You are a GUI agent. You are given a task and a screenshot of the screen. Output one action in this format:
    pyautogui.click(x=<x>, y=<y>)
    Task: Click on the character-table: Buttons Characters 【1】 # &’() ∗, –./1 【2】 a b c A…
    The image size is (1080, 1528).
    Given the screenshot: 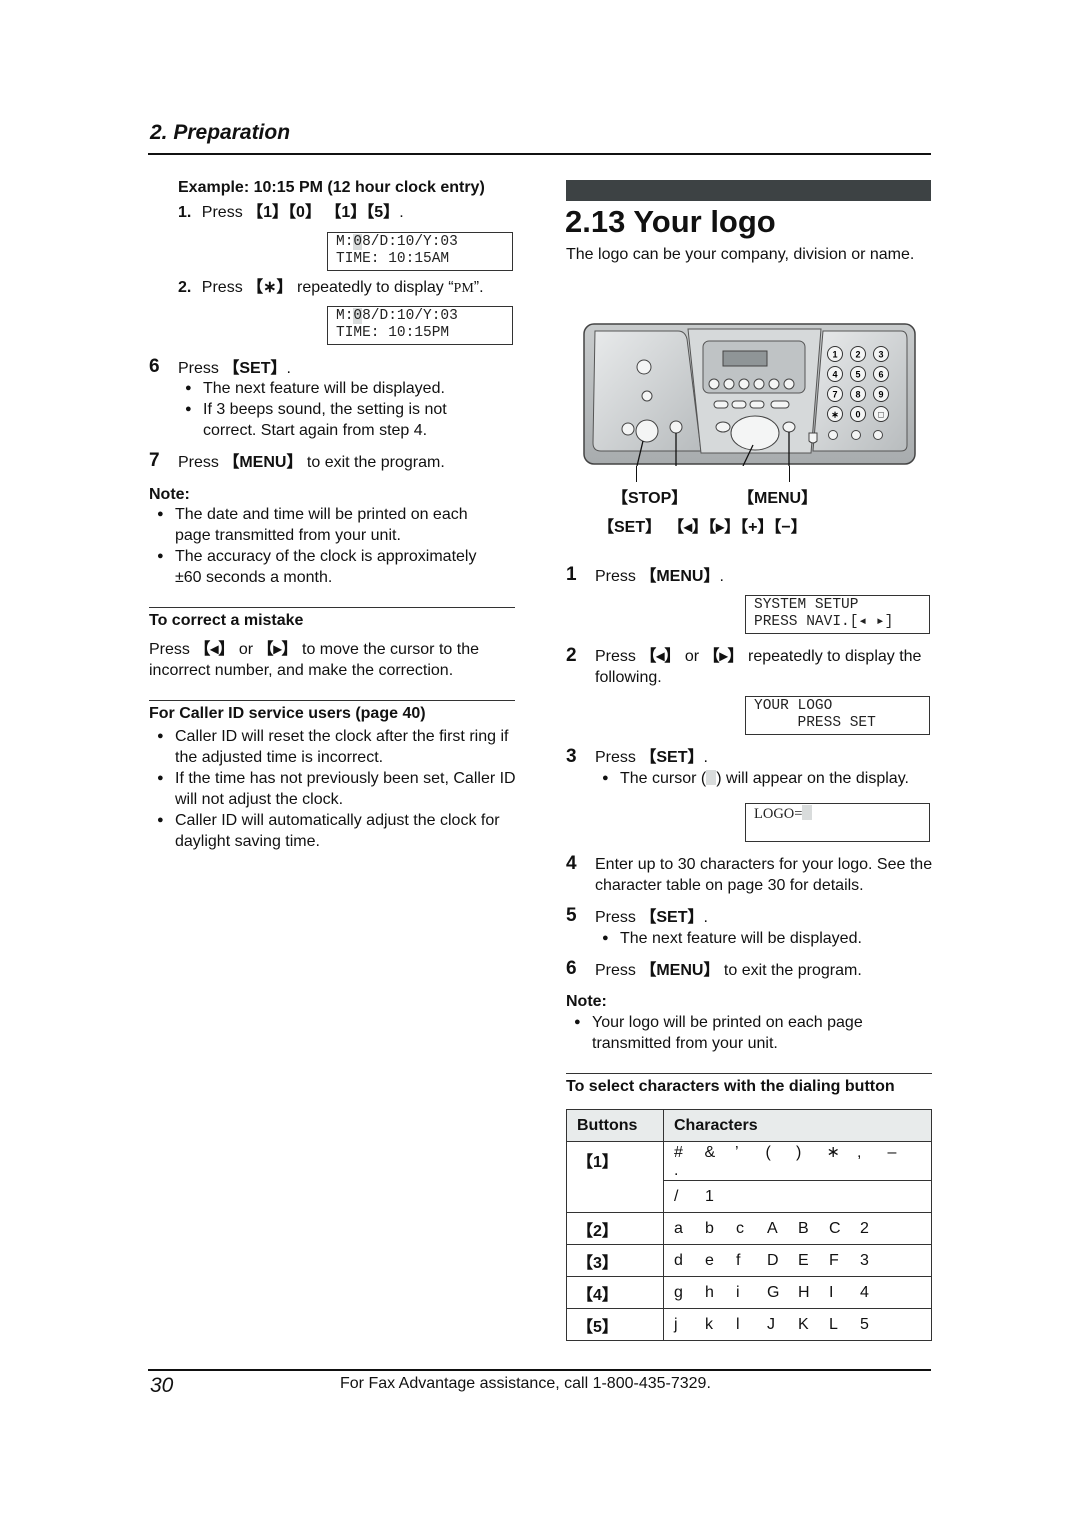 What is the action you would take?
    pyautogui.click(x=749, y=1225)
    